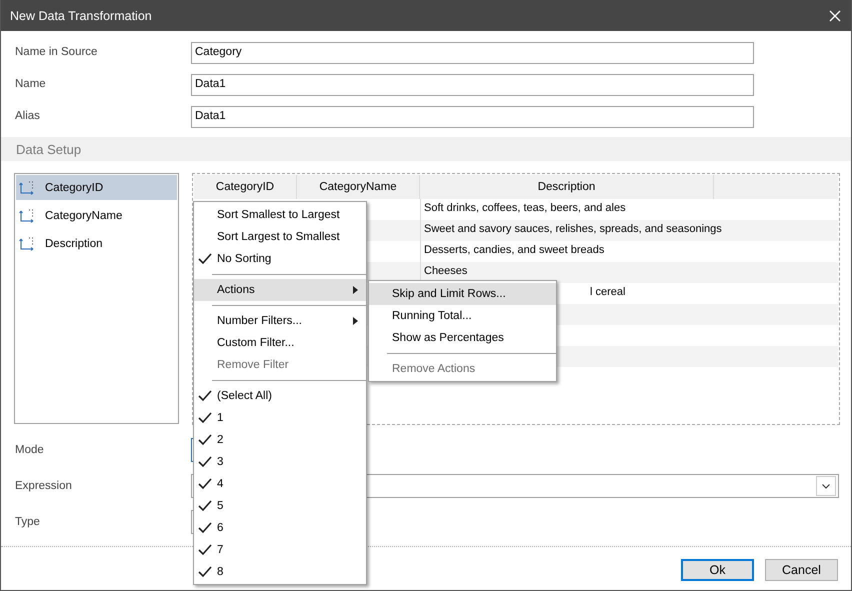  What do you see at coordinates (280, 528) in the screenshot?
I see `menu-item: 6` at bounding box center [280, 528].